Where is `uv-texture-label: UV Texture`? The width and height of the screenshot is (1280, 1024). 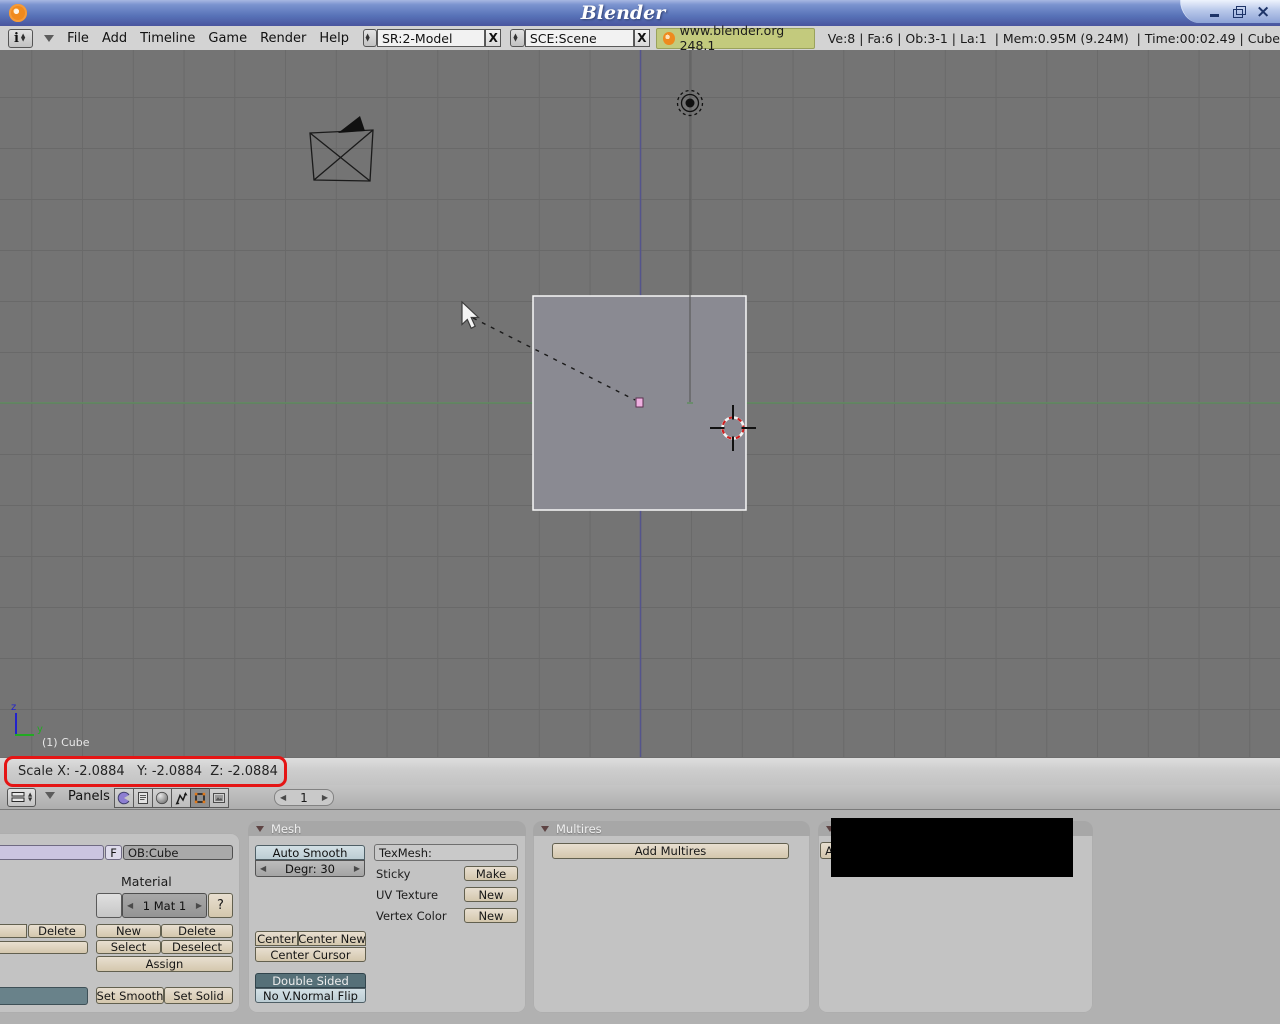 uv-texture-label: UV Texture is located at coordinates (407, 895).